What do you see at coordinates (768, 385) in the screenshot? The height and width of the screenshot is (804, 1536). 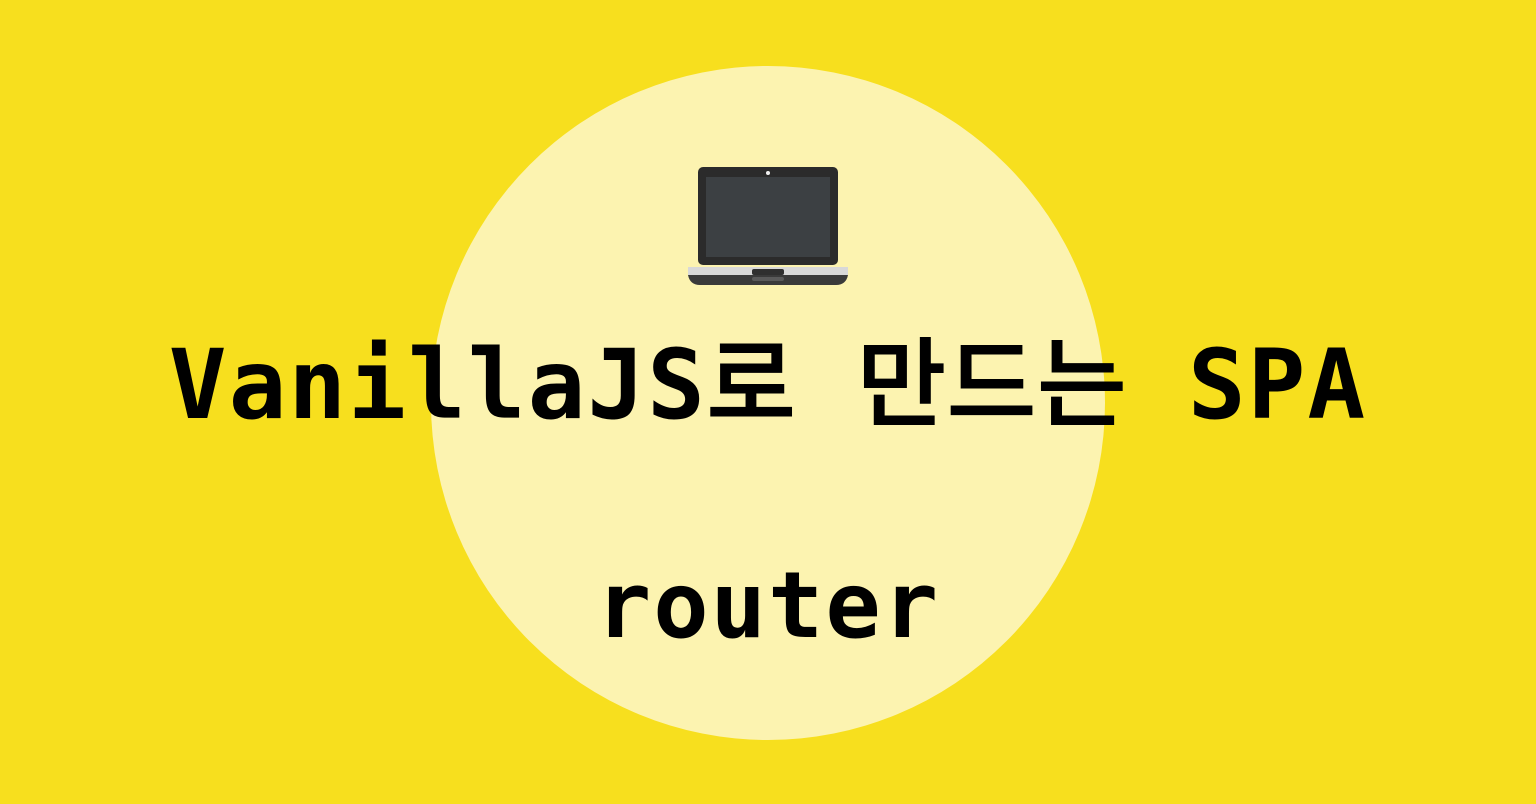 I see `page-title: VanillaJS로 만드는 SPA` at bounding box center [768, 385].